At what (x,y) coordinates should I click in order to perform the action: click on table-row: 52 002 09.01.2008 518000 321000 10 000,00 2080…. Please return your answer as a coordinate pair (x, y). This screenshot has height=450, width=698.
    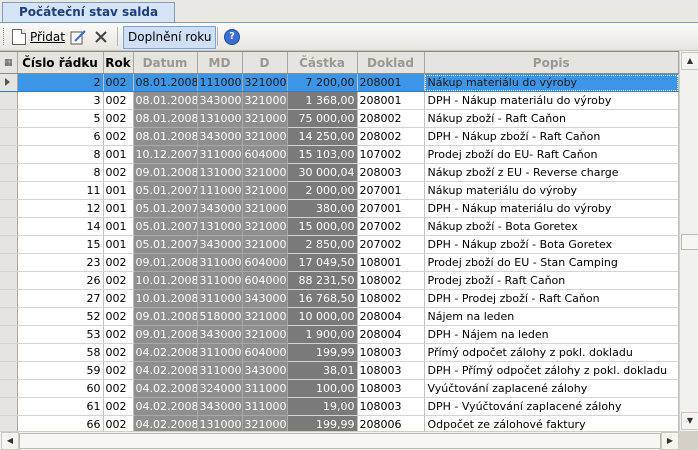
    Looking at the image, I should click on (339, 316).